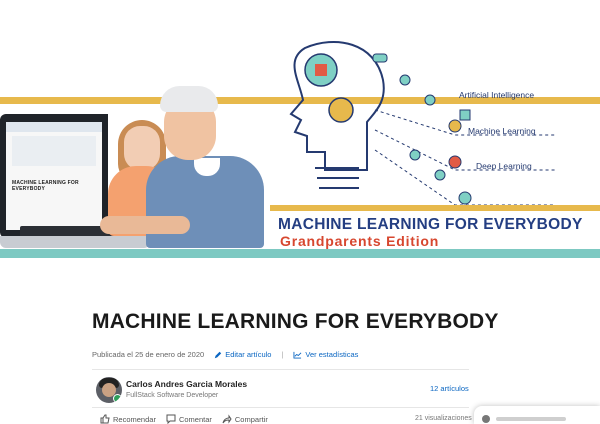  Describe the element at coordinates (297, 355) in the screenshot. I see `chart-icon` at that location.